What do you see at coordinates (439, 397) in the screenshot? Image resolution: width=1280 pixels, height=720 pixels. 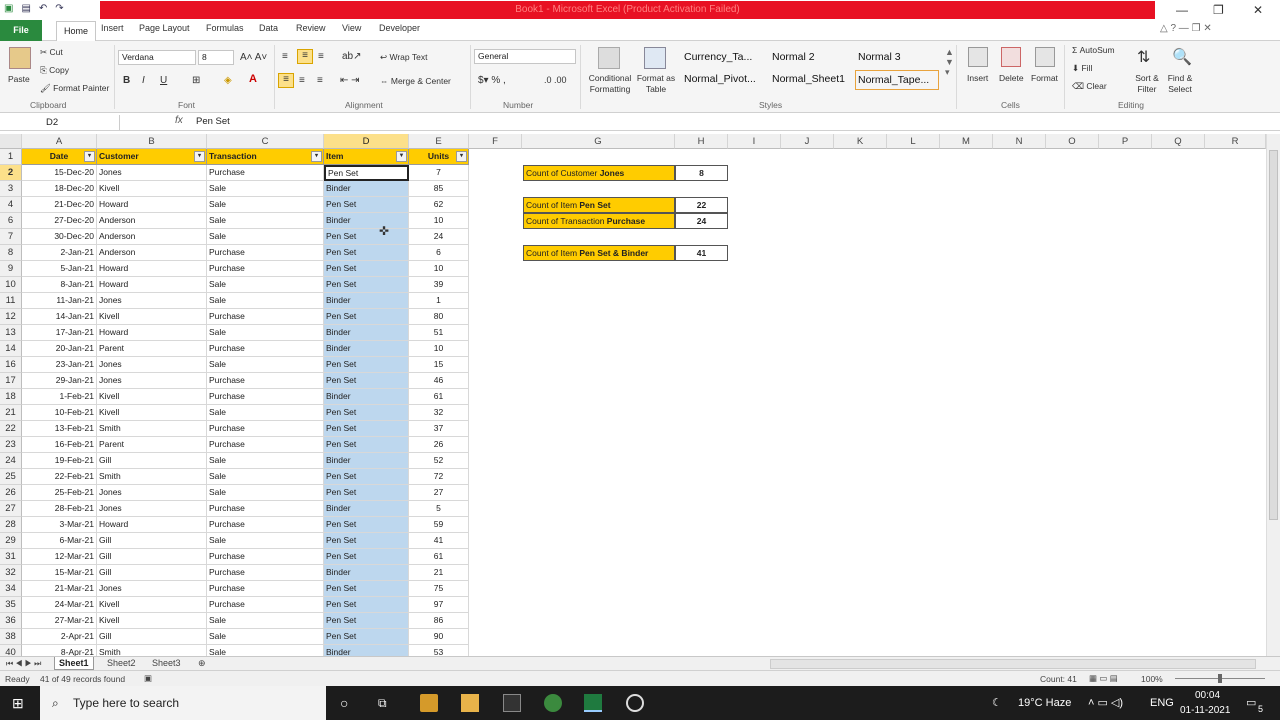 I see `cell-units: 61` at bounding box center [439, 397].